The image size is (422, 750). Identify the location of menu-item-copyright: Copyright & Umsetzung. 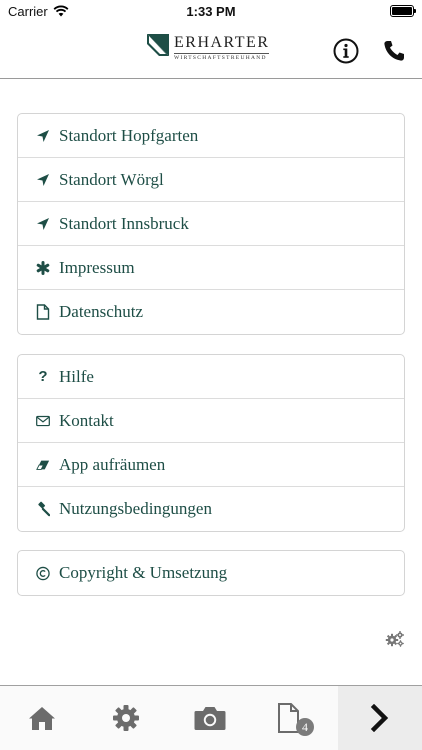
(211, 573).